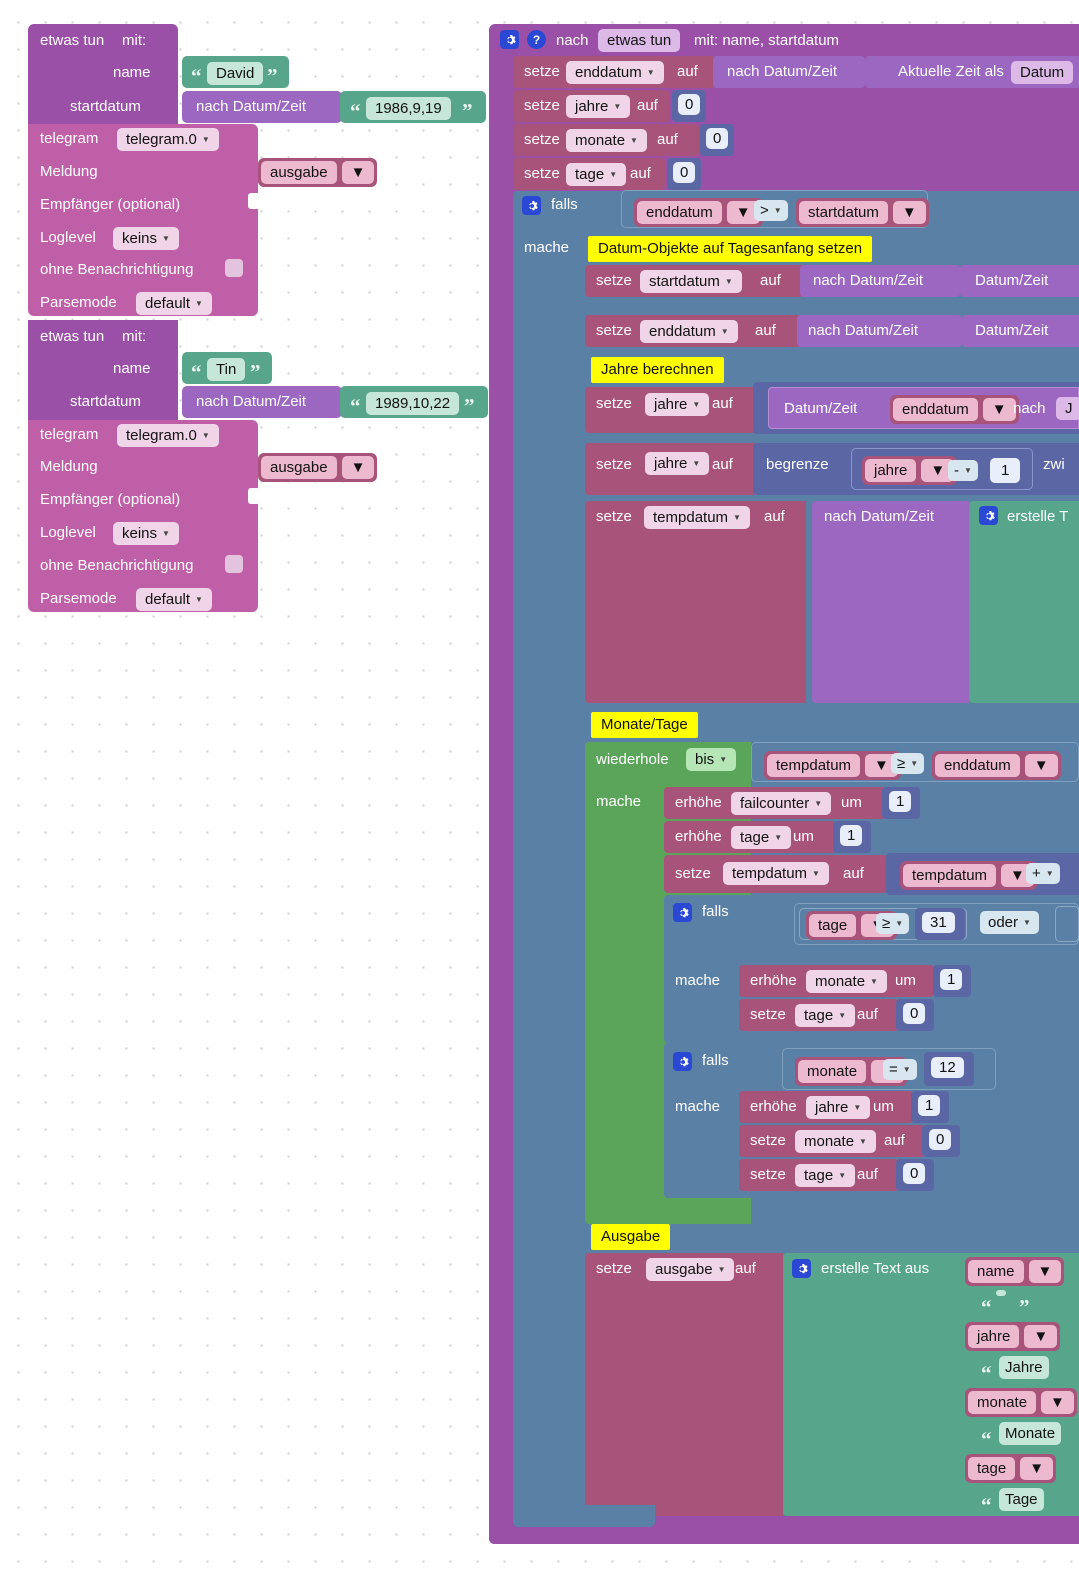 This screenshot has width=1079, height=1584. Describe the element at coordinates (717, 138) in the screenshot. I see `num-value-monate: 0` at that location.